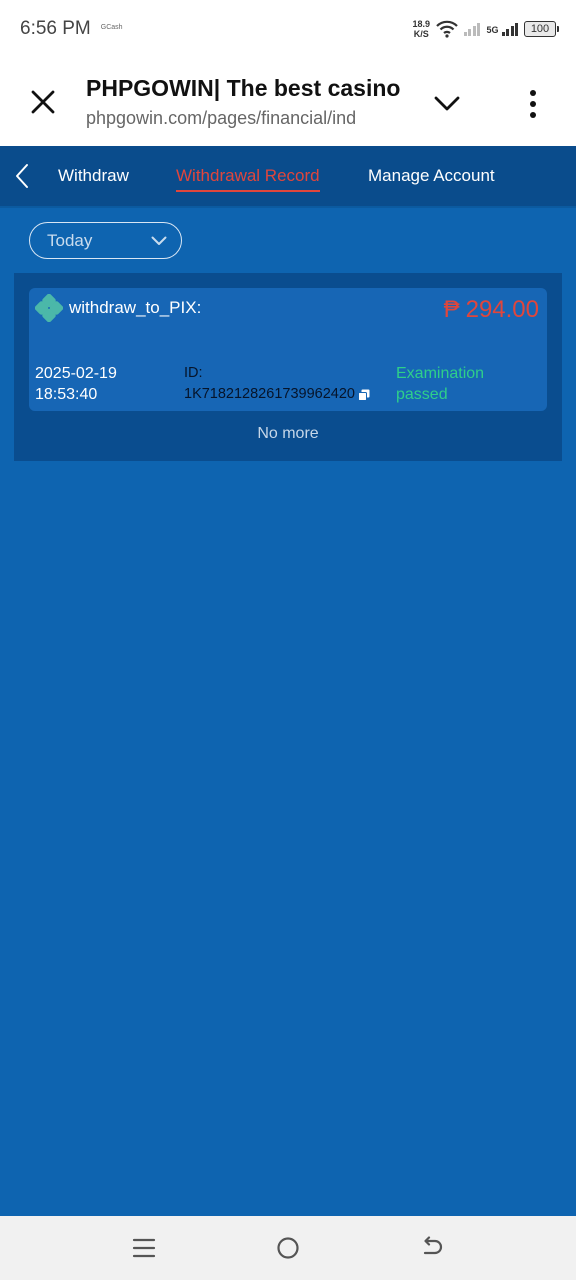 The image size is (576, 1280). Describe the element at coordinates (193, 373) in the screenshot. I see `record-id-label: ID:` at that location.